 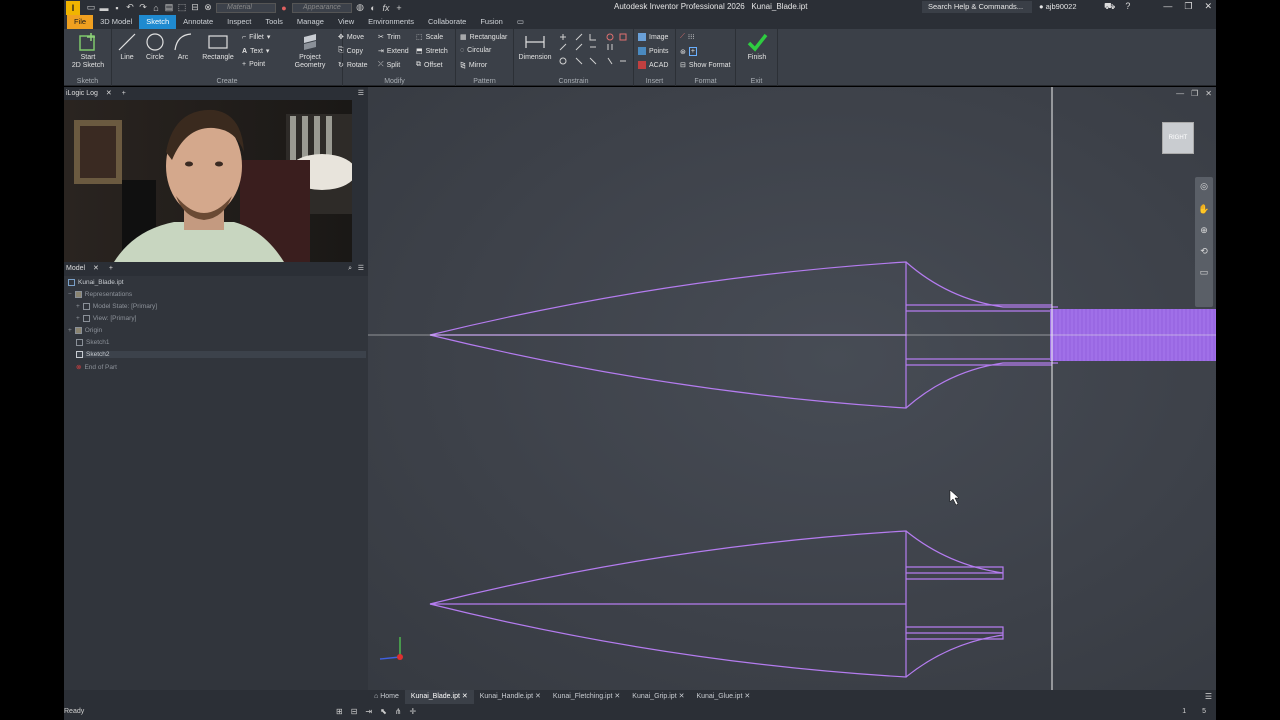 What do you see at coordinates (350, 51) in the screenshot?
I see `copy-button: ⎘ Copy` at bounding box center [350, 51].